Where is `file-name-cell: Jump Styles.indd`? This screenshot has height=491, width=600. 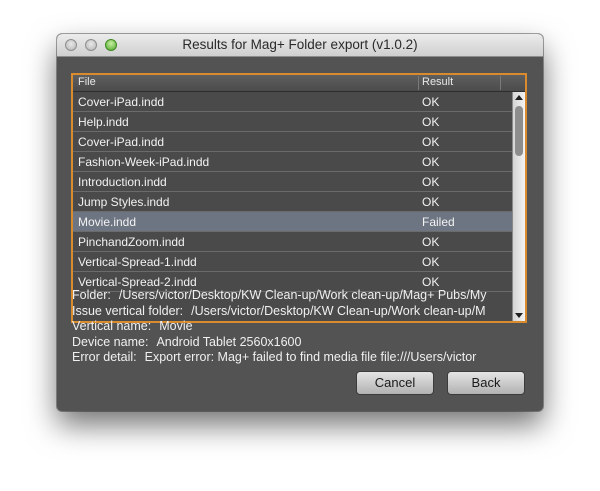 file-name-cell: Jump Styles.indd is located at coordinates (124, 202).